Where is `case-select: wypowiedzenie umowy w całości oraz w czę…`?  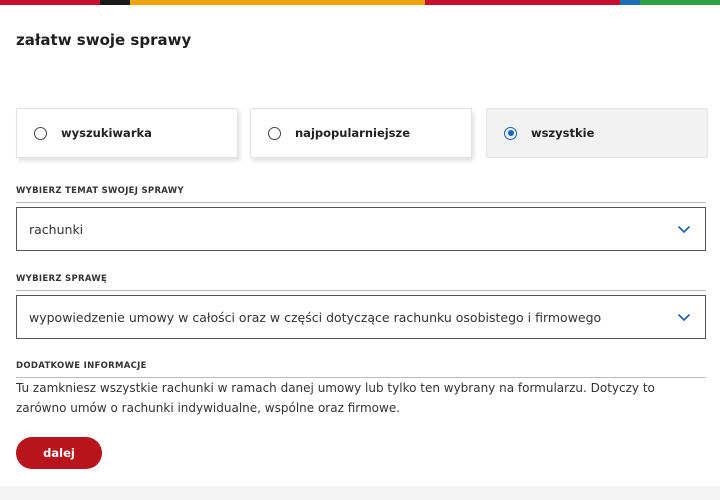 case-select: wypowiedzenie umowy w całości oraz w czę… is located at coordinates (361, 317).